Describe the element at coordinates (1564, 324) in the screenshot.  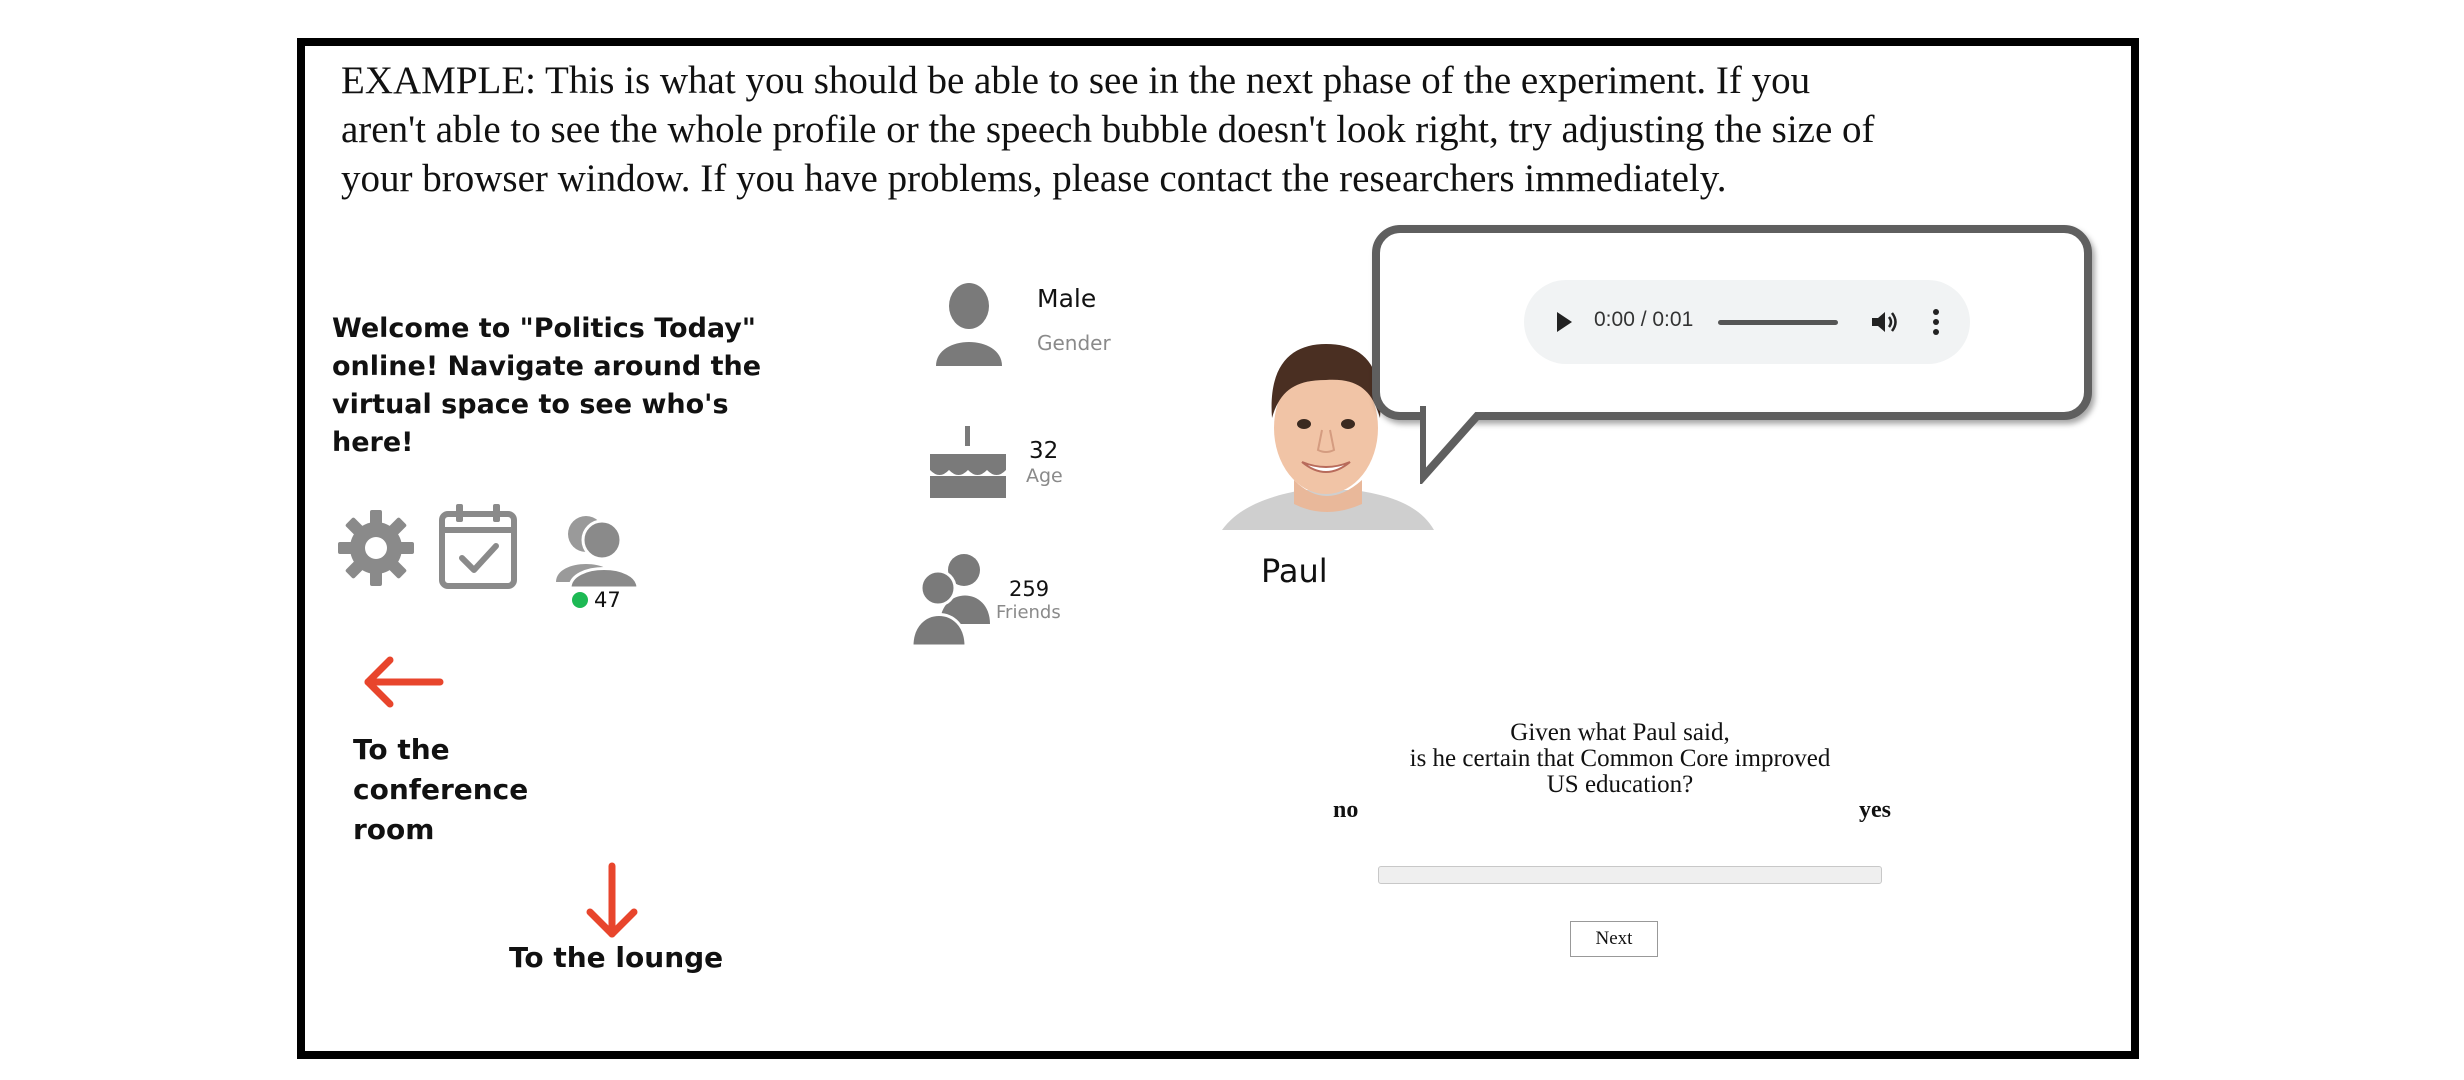
I see `play-icon` at that location.